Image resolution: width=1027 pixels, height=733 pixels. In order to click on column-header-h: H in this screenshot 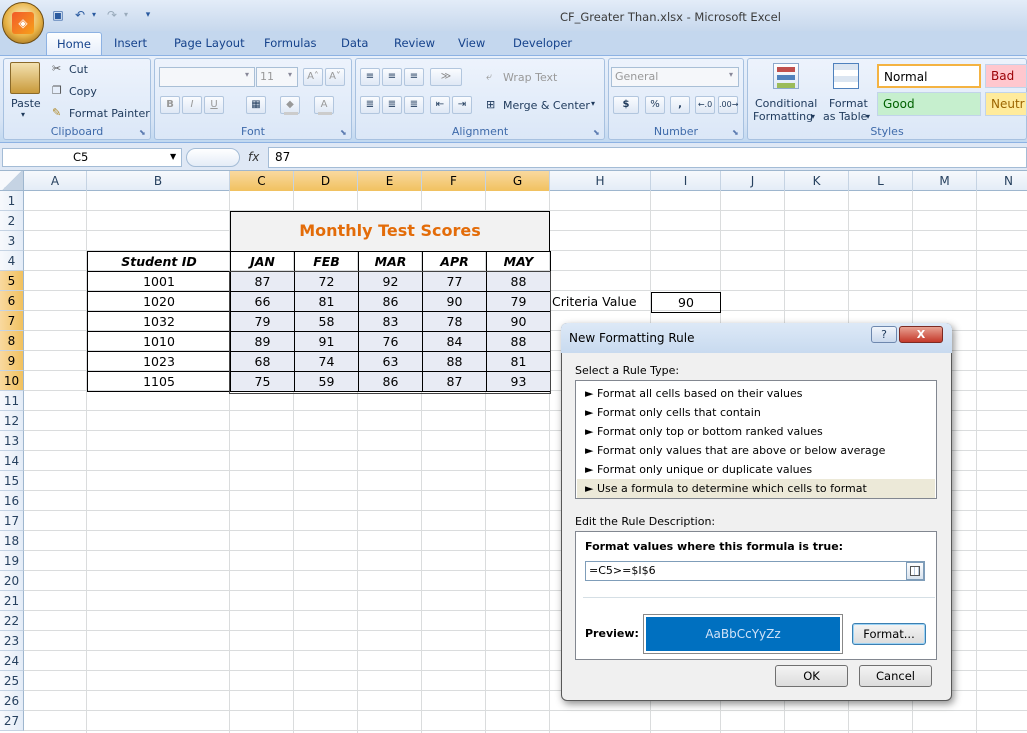, I will do `click(600, 181)`.